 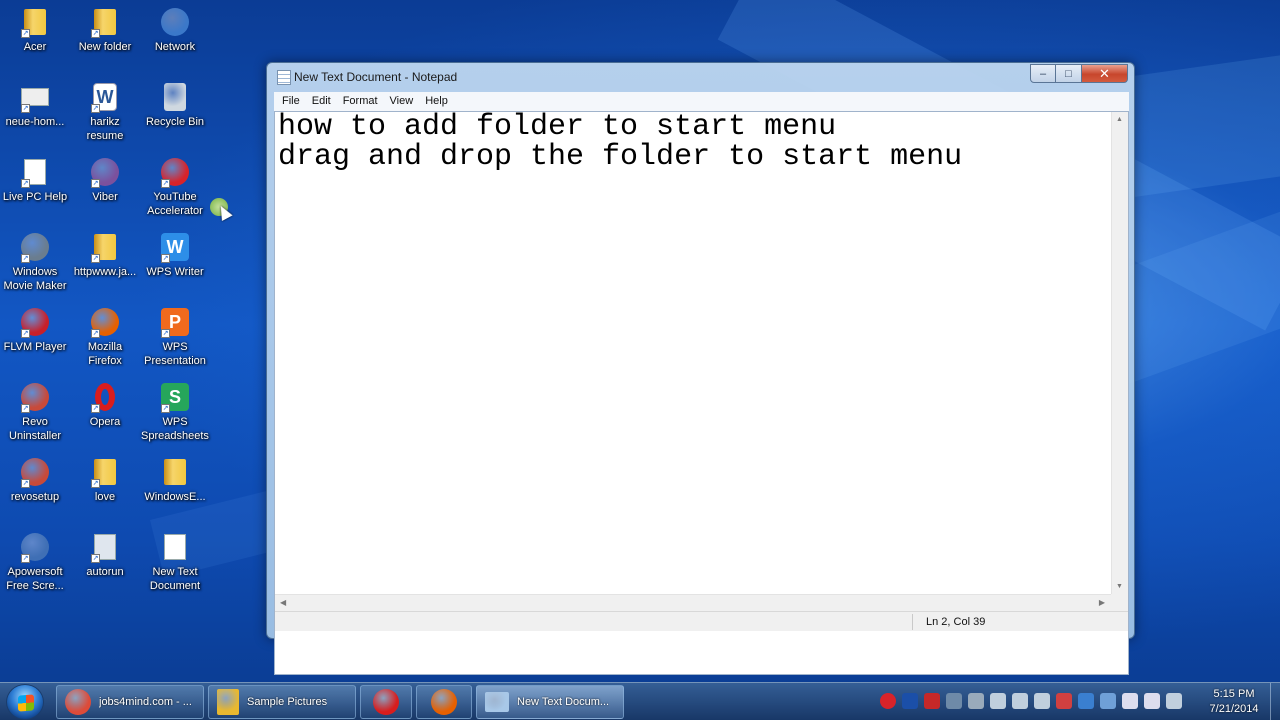 What do you see at coordinates (105, 188) in the screenshot?
I see `desktop-icon: ↗ Viber` at bounding box center [105, 188].